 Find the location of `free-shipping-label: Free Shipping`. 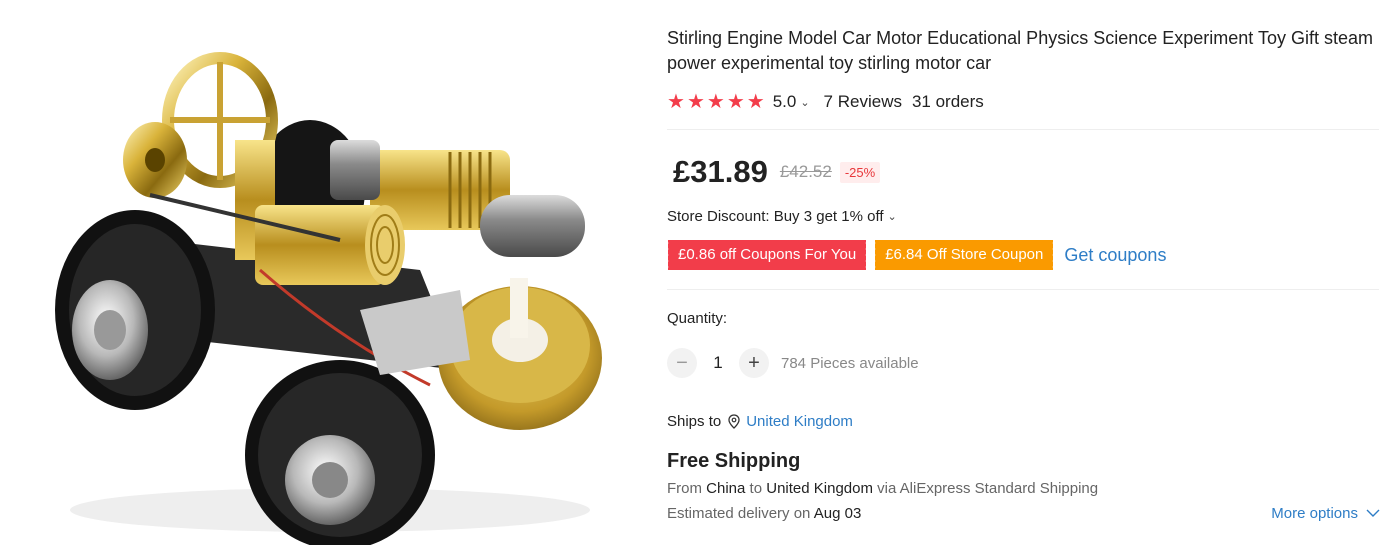

free-shipping-label: Free Shipping is located at coordinates (734, 461).